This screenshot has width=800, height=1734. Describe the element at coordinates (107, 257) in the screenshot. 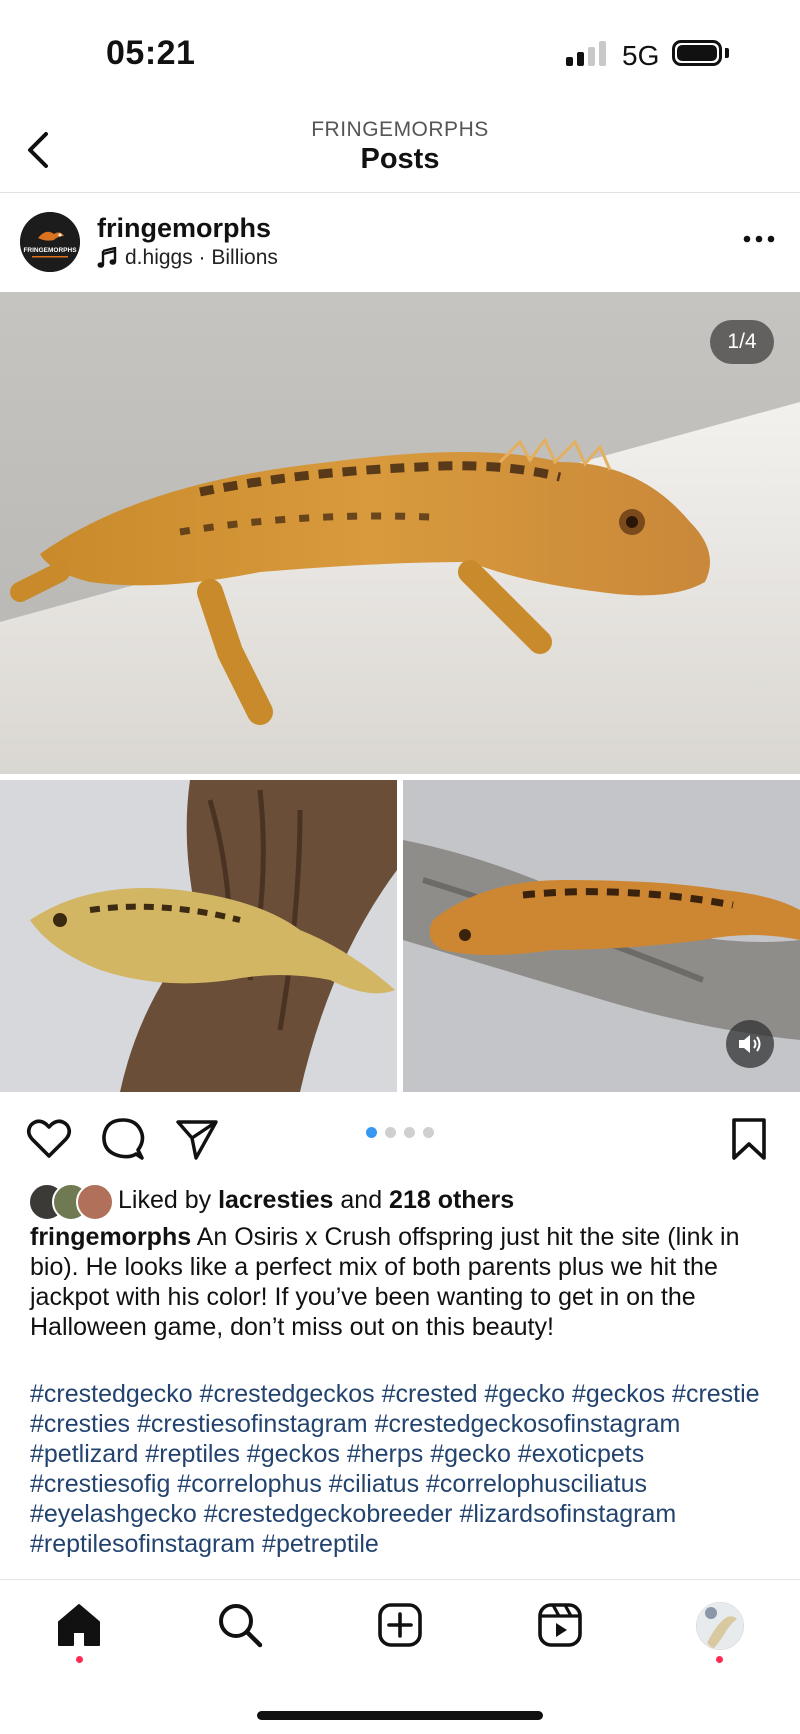

I see `music-note-icon` at that location.